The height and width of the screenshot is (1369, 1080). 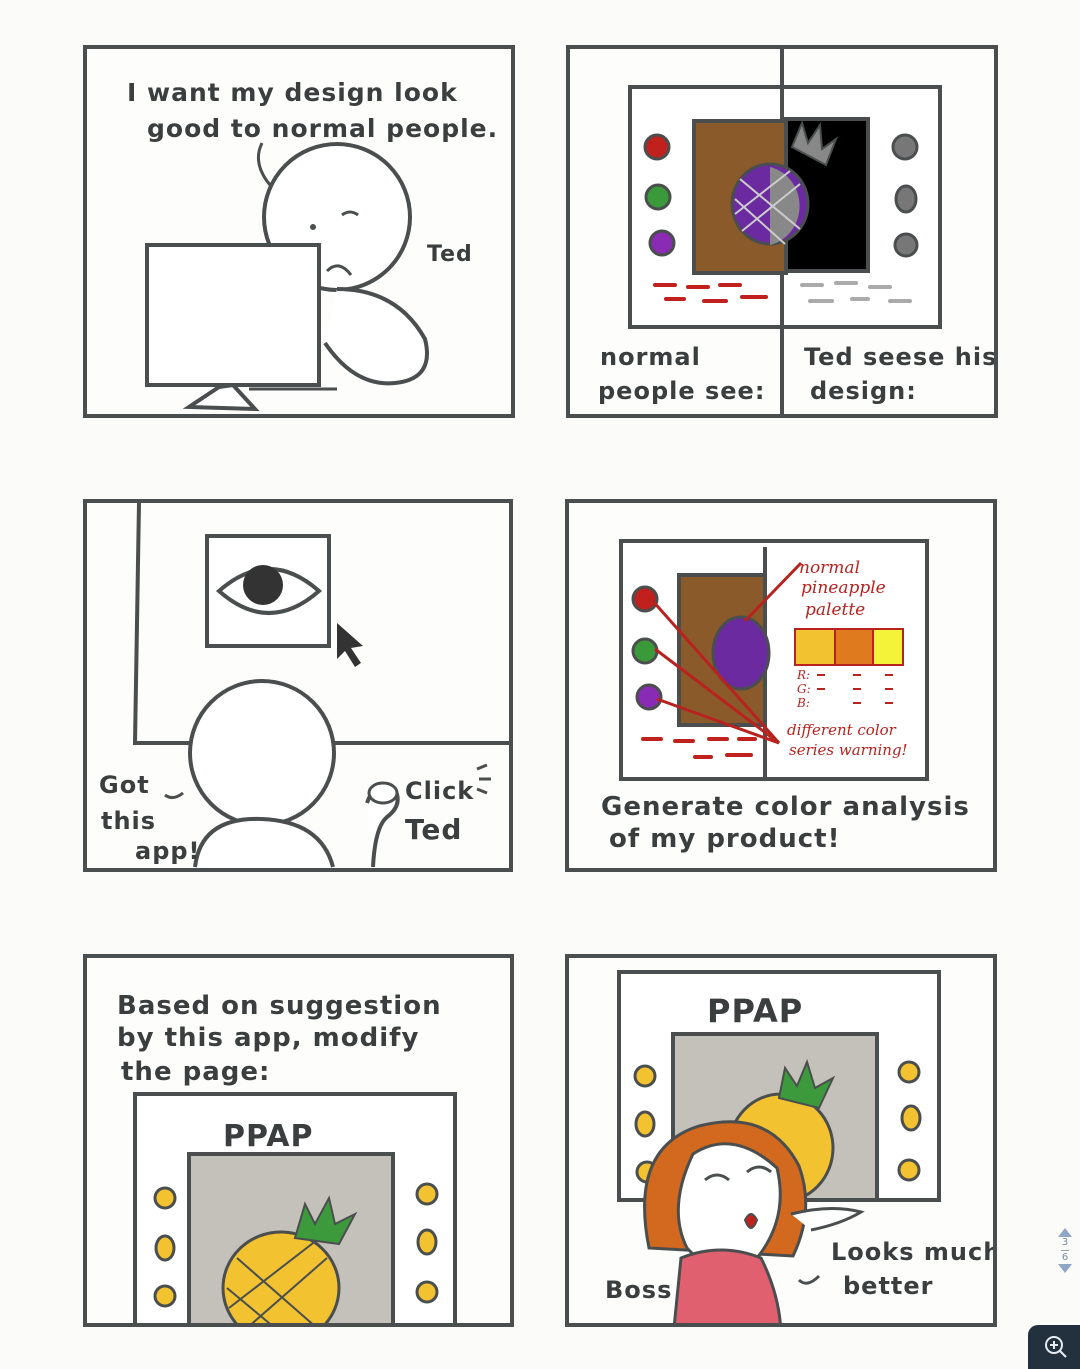 What do you see at coordinates (843, 588) in the screenshot?
I see `panel-4-note-line-2: pineapple` at bounding box center [843, 588].